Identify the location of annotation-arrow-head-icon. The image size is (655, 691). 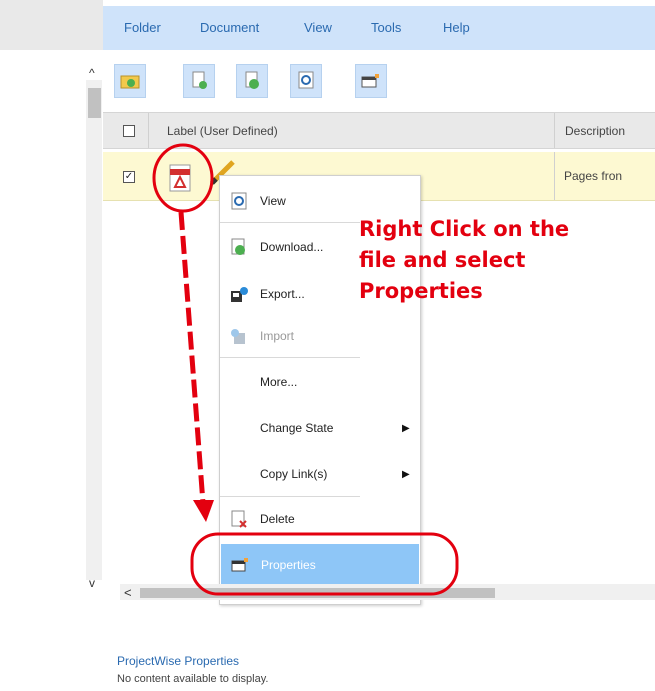
(203, 511).